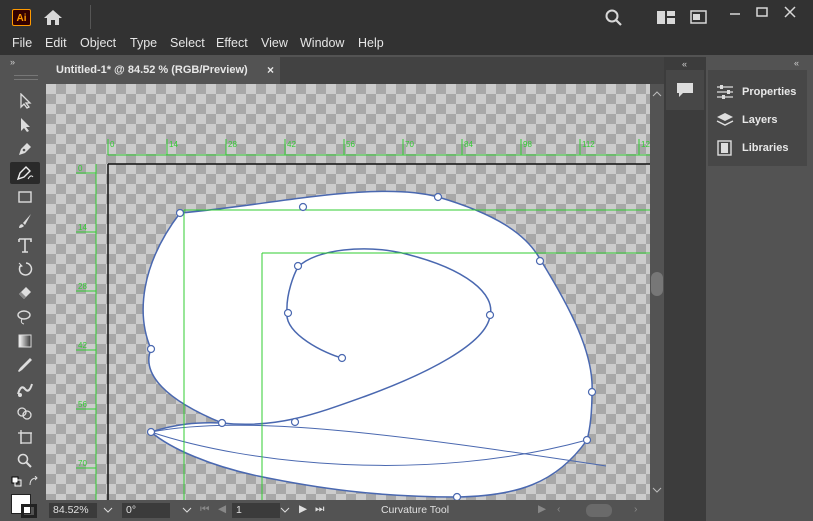  I want to click on ruler-top-label: 84, so click(468, 144).